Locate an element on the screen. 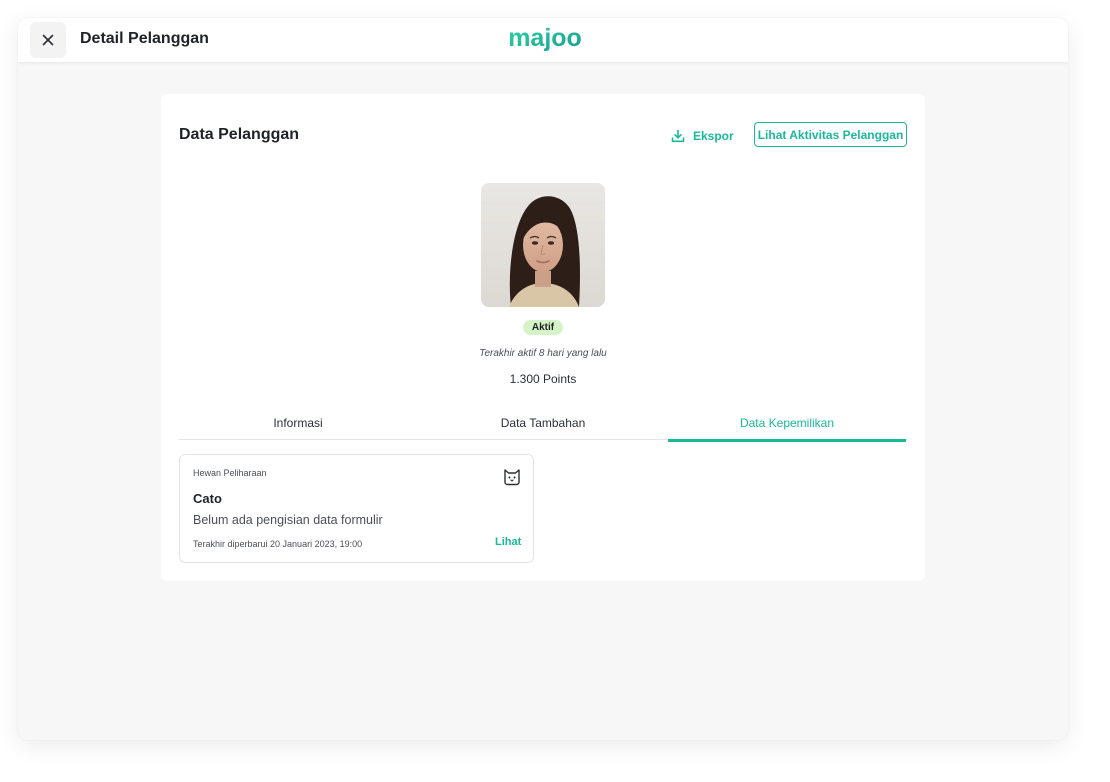  last-active-text: Terakhir aktif 8 hari yang lalu is located at coordinates (543, 353).